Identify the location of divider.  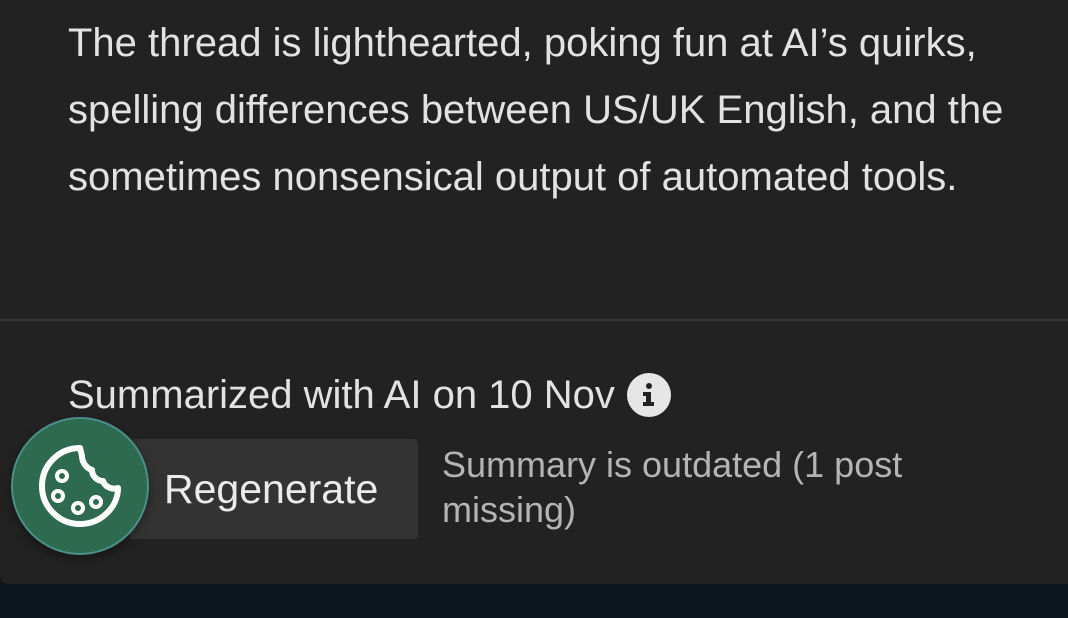
(534, 320).